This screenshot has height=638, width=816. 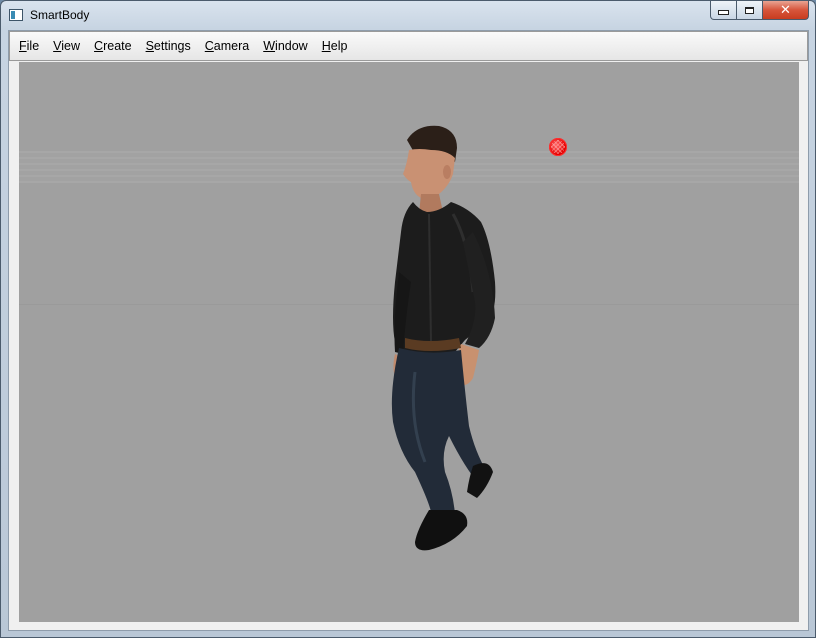 What do you see at coordinates (60, 15) in the screenshot?
I see `window-title: SmartBody` at bounding box center [60, 15].